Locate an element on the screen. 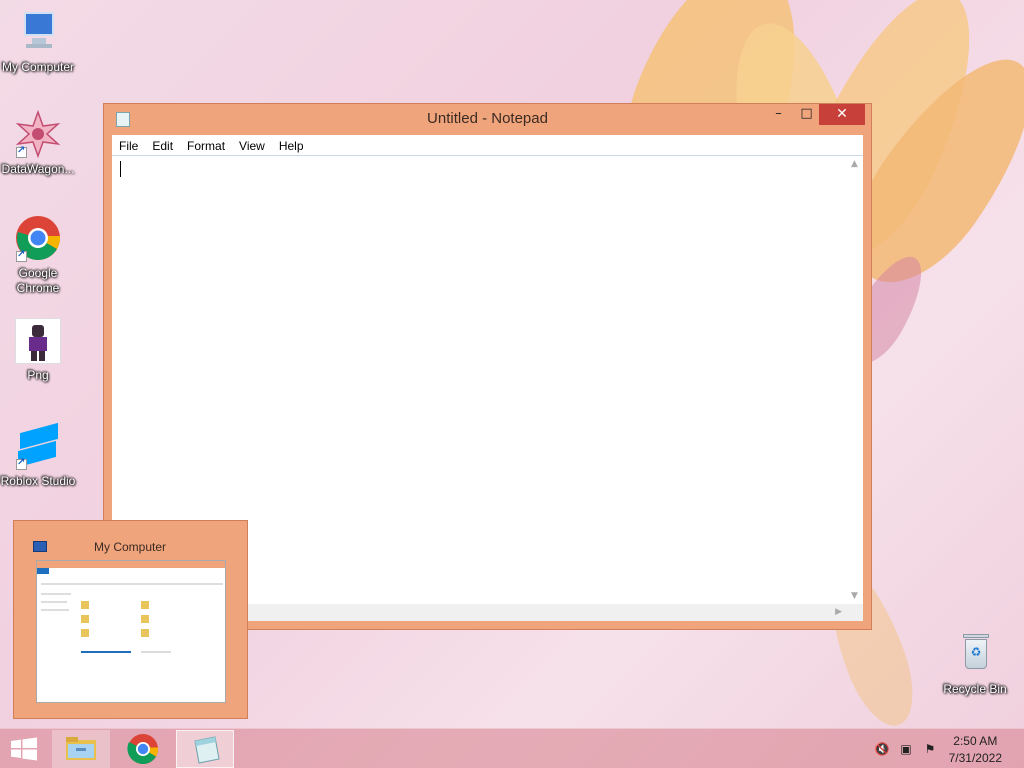  desktop-icon-roblox-studio: Roblox Studio is located at coordinates (39, 455).